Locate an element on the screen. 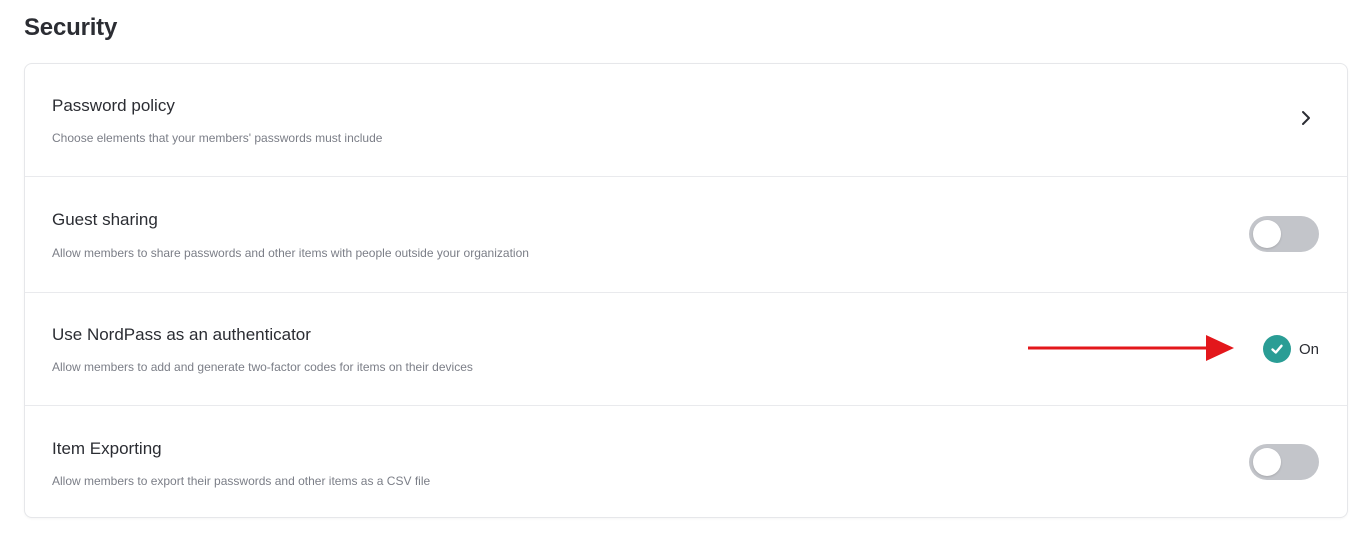 The height and width of the screenshot is (538, 1366). check-circle-icon is located at coordinates (1276, 349).